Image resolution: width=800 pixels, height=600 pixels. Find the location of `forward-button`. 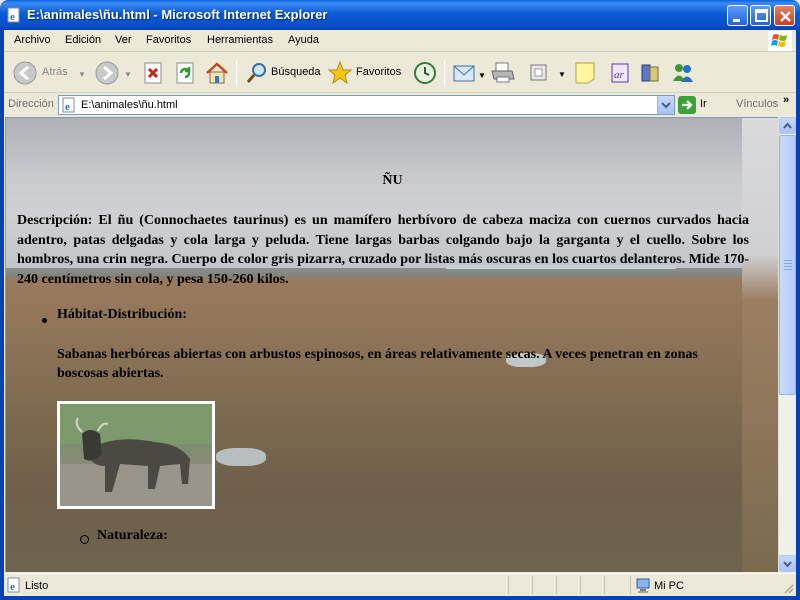

forward-button is located at coordinates (106, 73).